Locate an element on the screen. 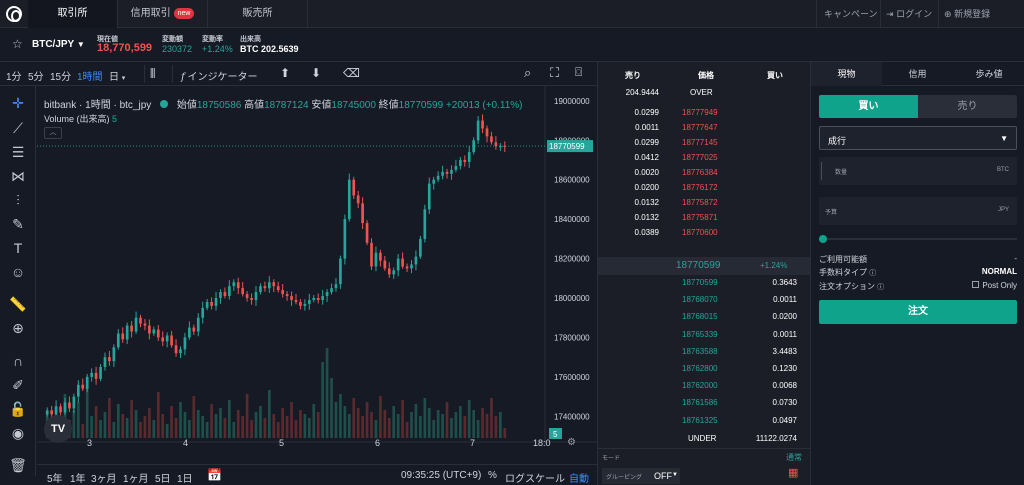 The width and height of the screenshot is (1024, 485). range-1y: 1年 is located at coordinates (78, 477).